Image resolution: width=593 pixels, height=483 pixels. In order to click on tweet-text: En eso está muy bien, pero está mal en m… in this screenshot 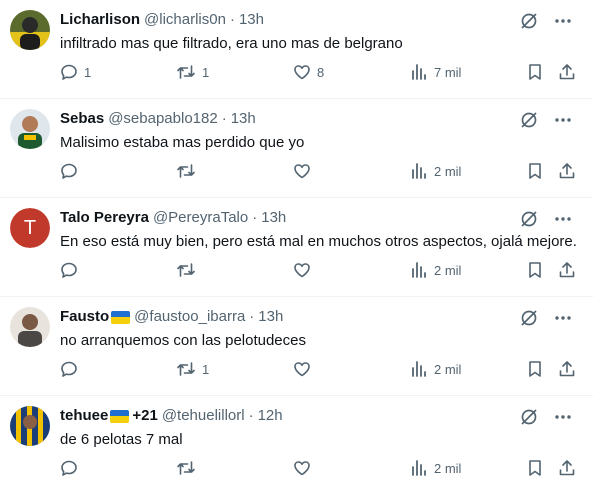, I will do `click(318, 241)`.